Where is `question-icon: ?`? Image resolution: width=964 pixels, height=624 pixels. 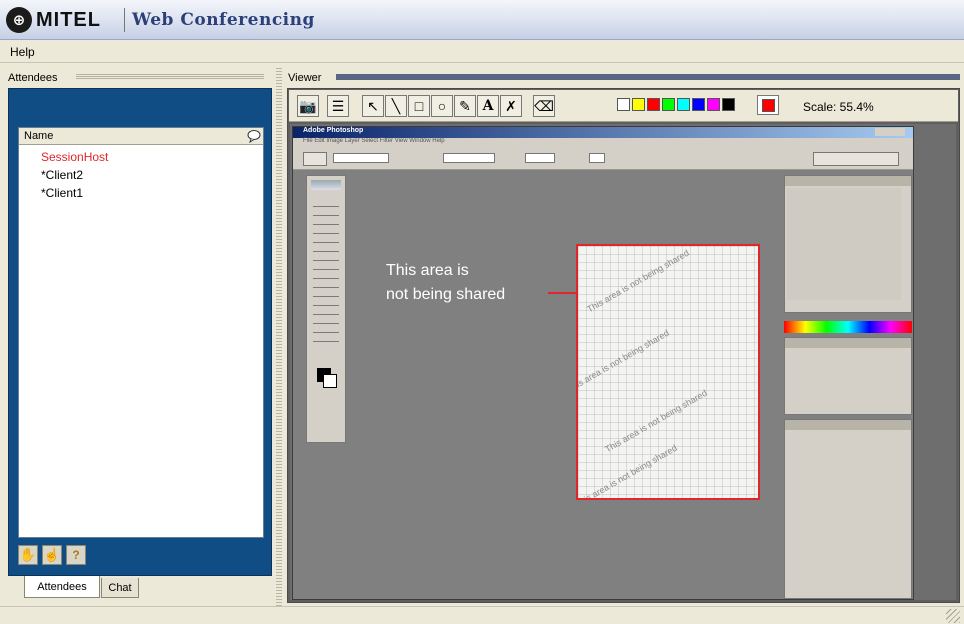
question-icon: ? is located at coordinates (76, 555).